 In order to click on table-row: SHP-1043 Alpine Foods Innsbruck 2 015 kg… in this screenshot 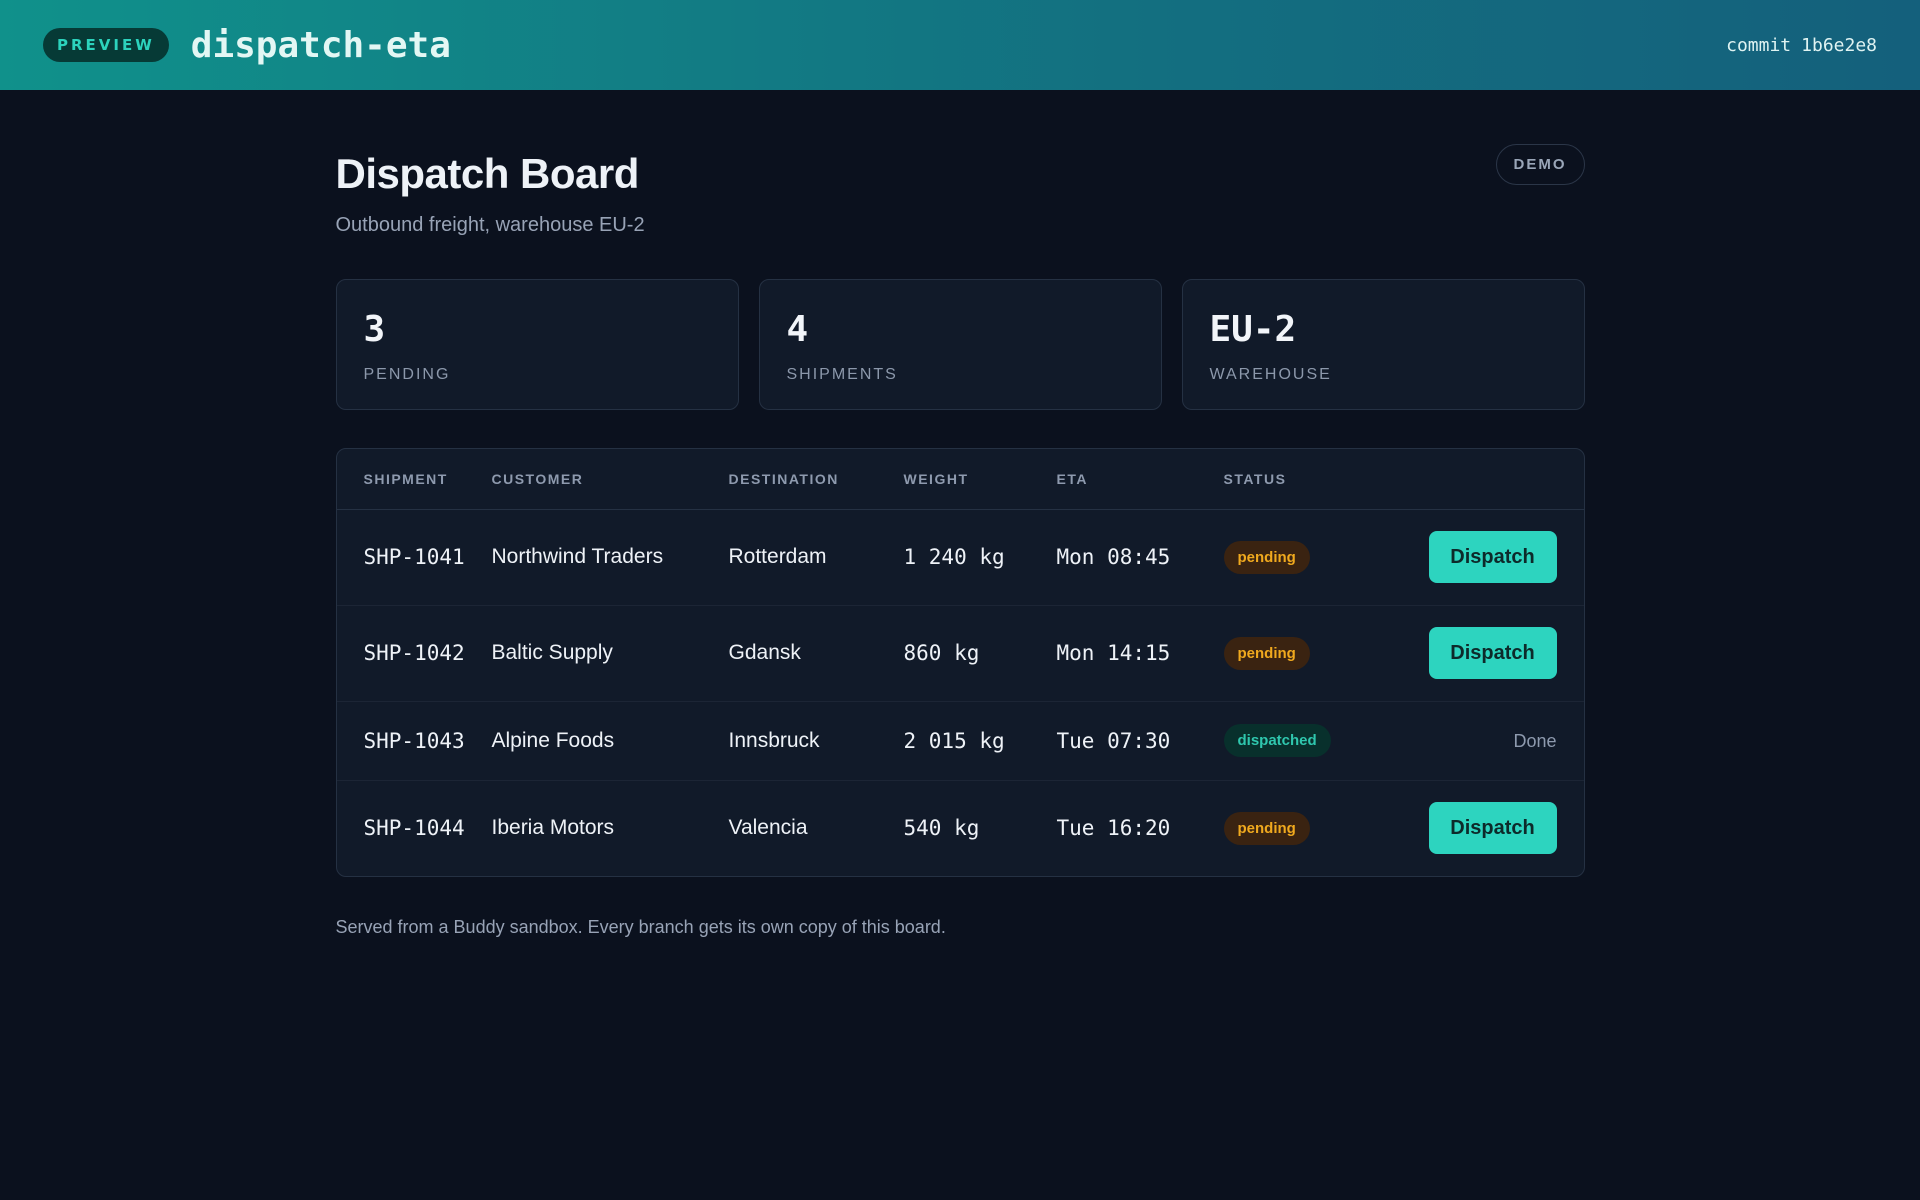, I will do `click(960, 741)`.